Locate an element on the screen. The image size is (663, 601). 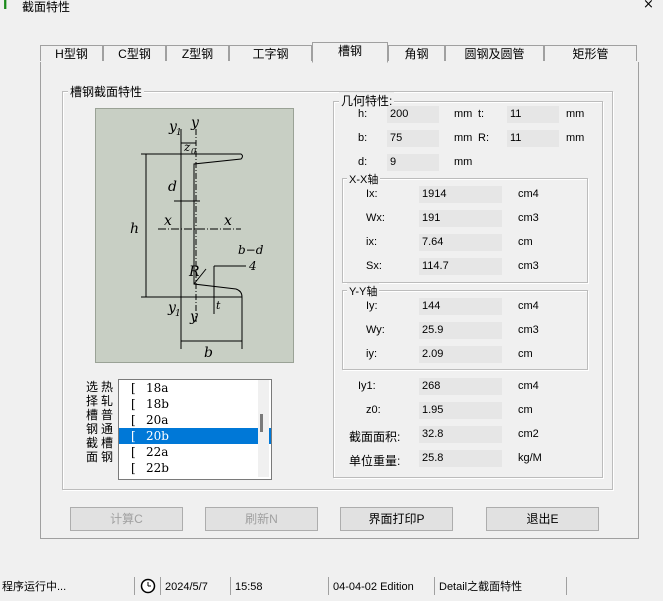
refresh-button: 刷新N is located at coordinates (261, 519).